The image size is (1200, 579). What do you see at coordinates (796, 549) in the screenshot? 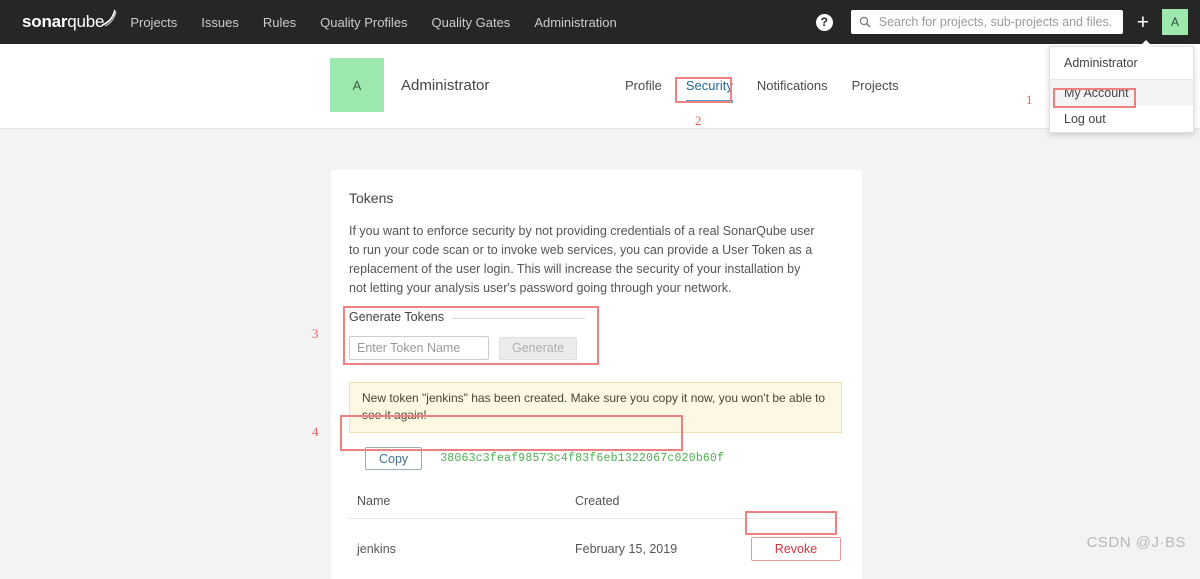
I see `revoke-button: Revoke` at bounding box center [796, 549].